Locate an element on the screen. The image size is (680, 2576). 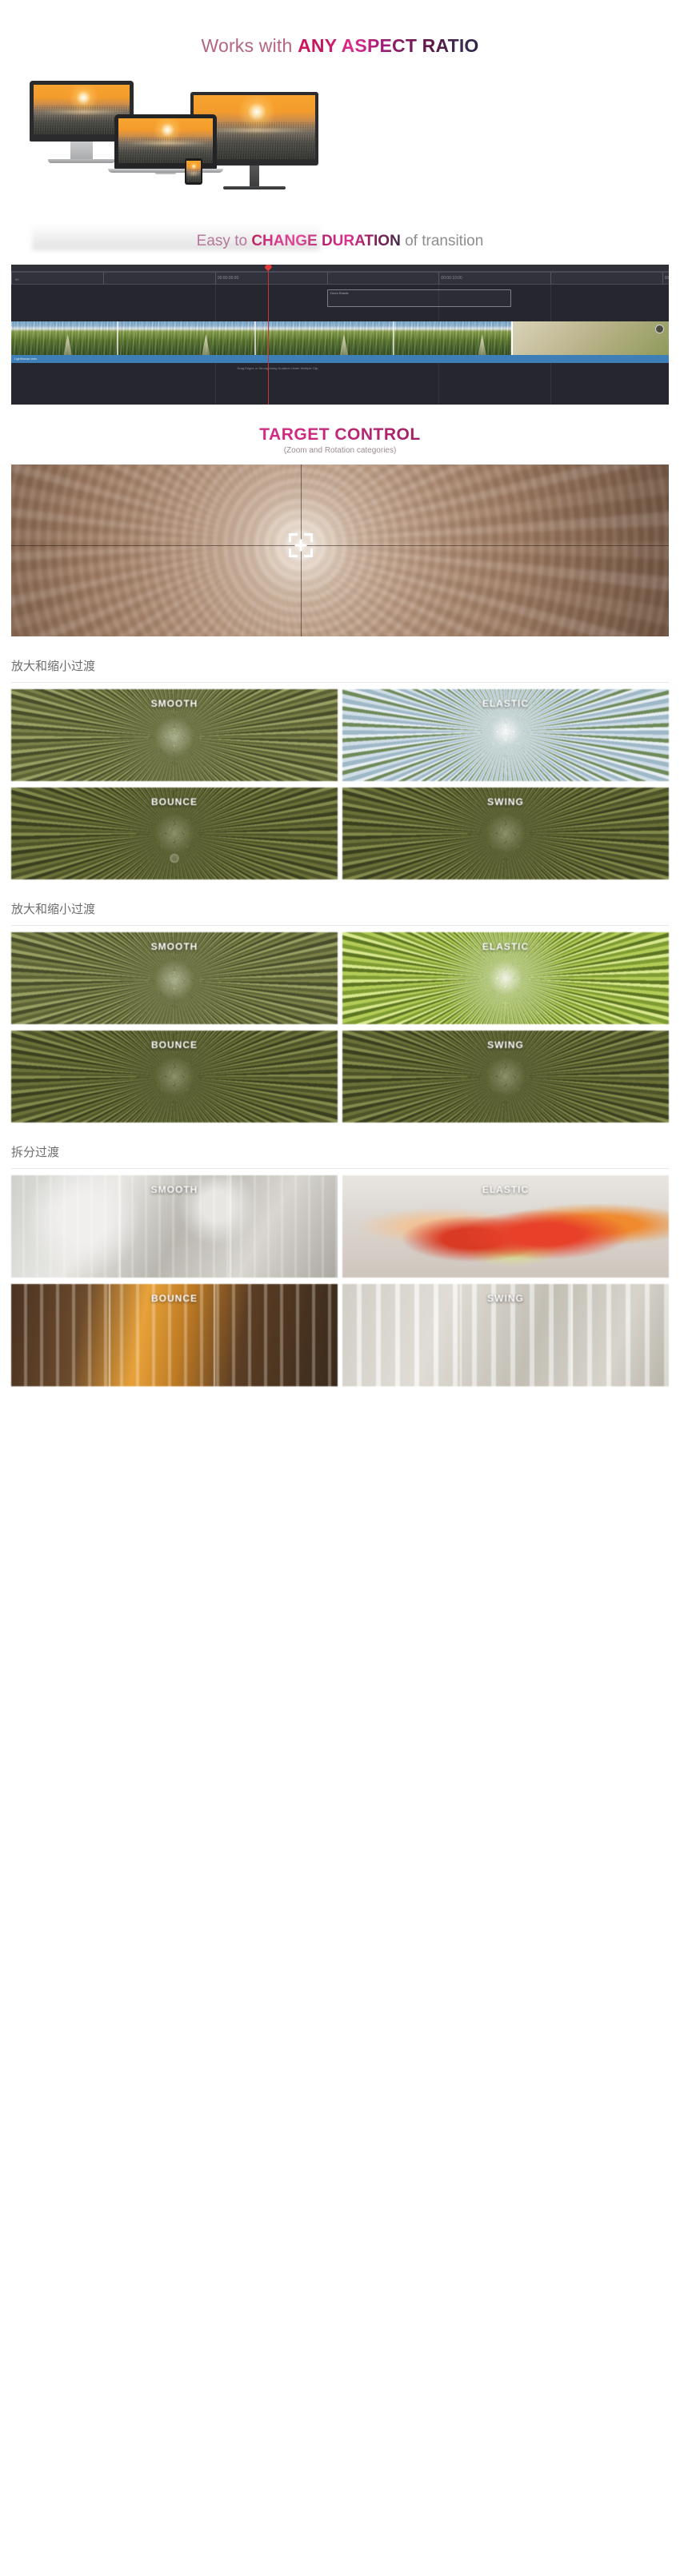
video-track-end-clip is located at coordinates (589, 338).